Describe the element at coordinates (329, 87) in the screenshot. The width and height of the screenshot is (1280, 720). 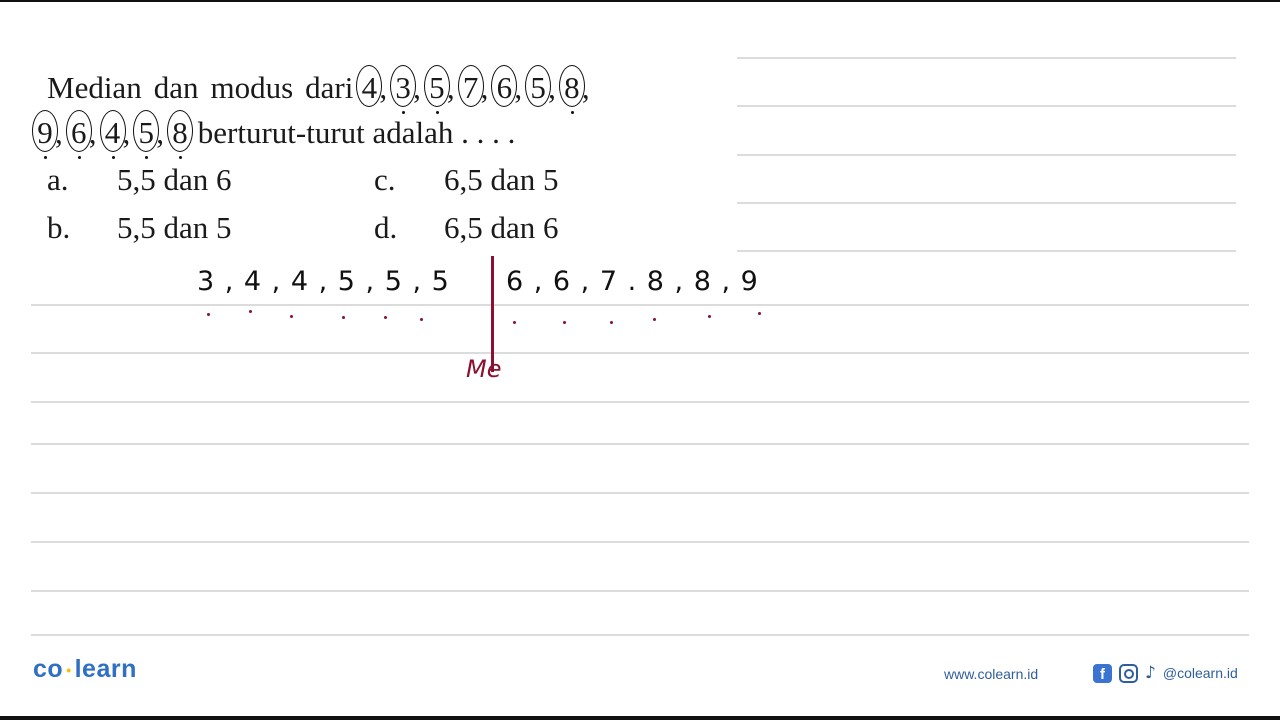
I see `question-word: dari` at that location.